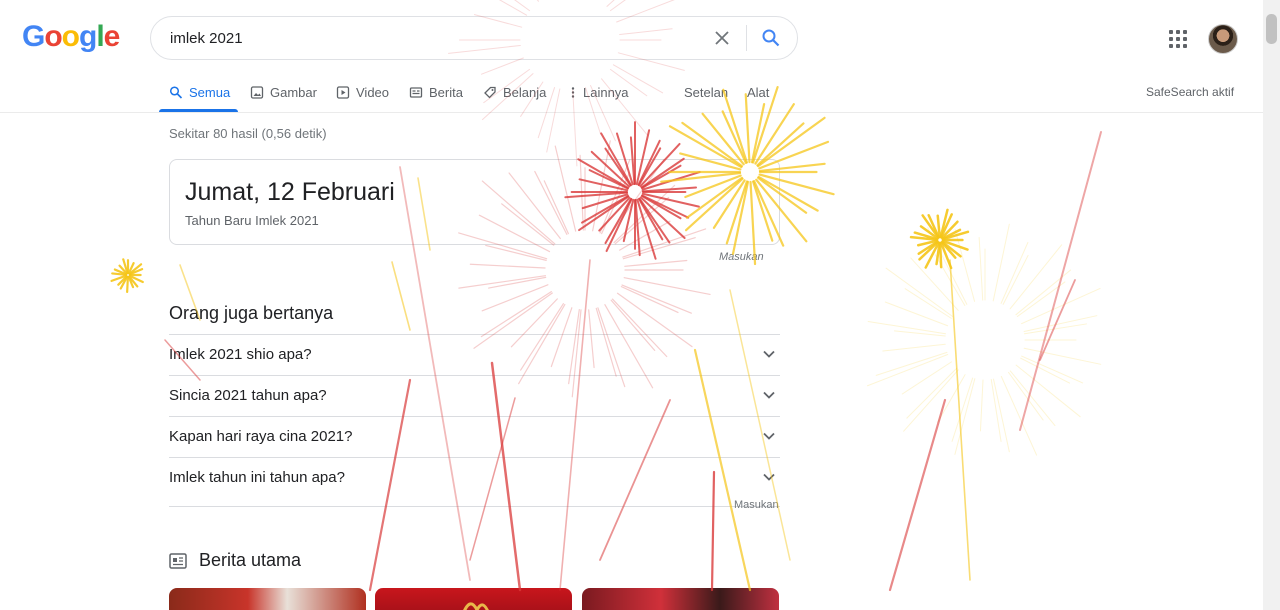 The image size is (1280, 610). I want to click on paa-question: Kapan hari raya cina 2021?, so click(474, 436).